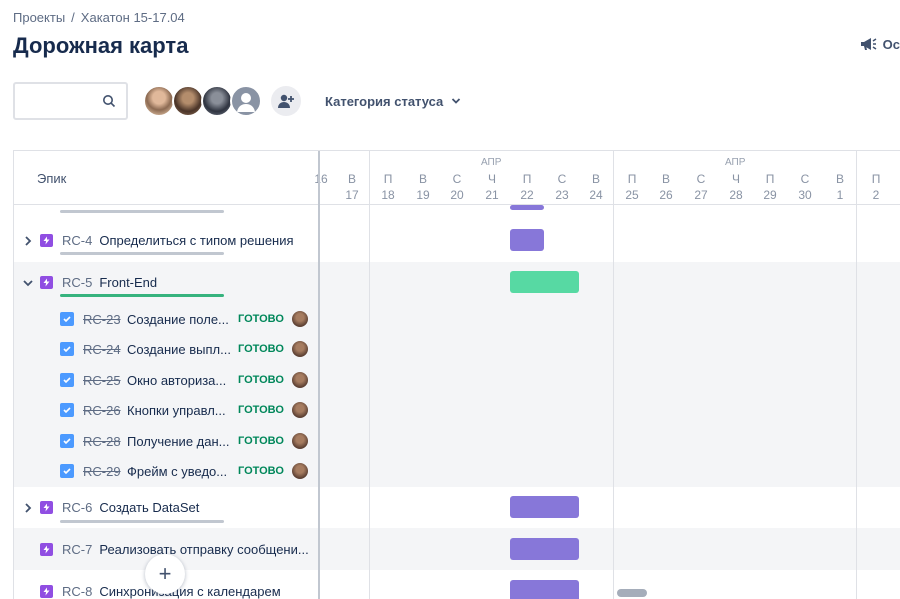  What do you see at coordinates (613, 375) in the screenshot?
I see `month-divider` at bounding box center [613, 375].